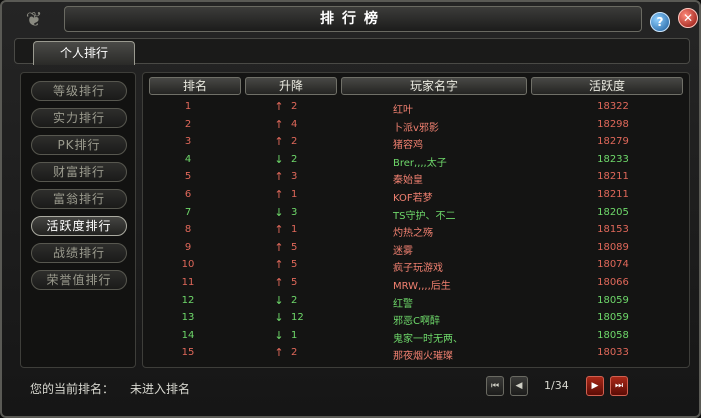 This screenshot has height=418, width=701. I want to click on next-page-icon: ▶, so click(595, 386).